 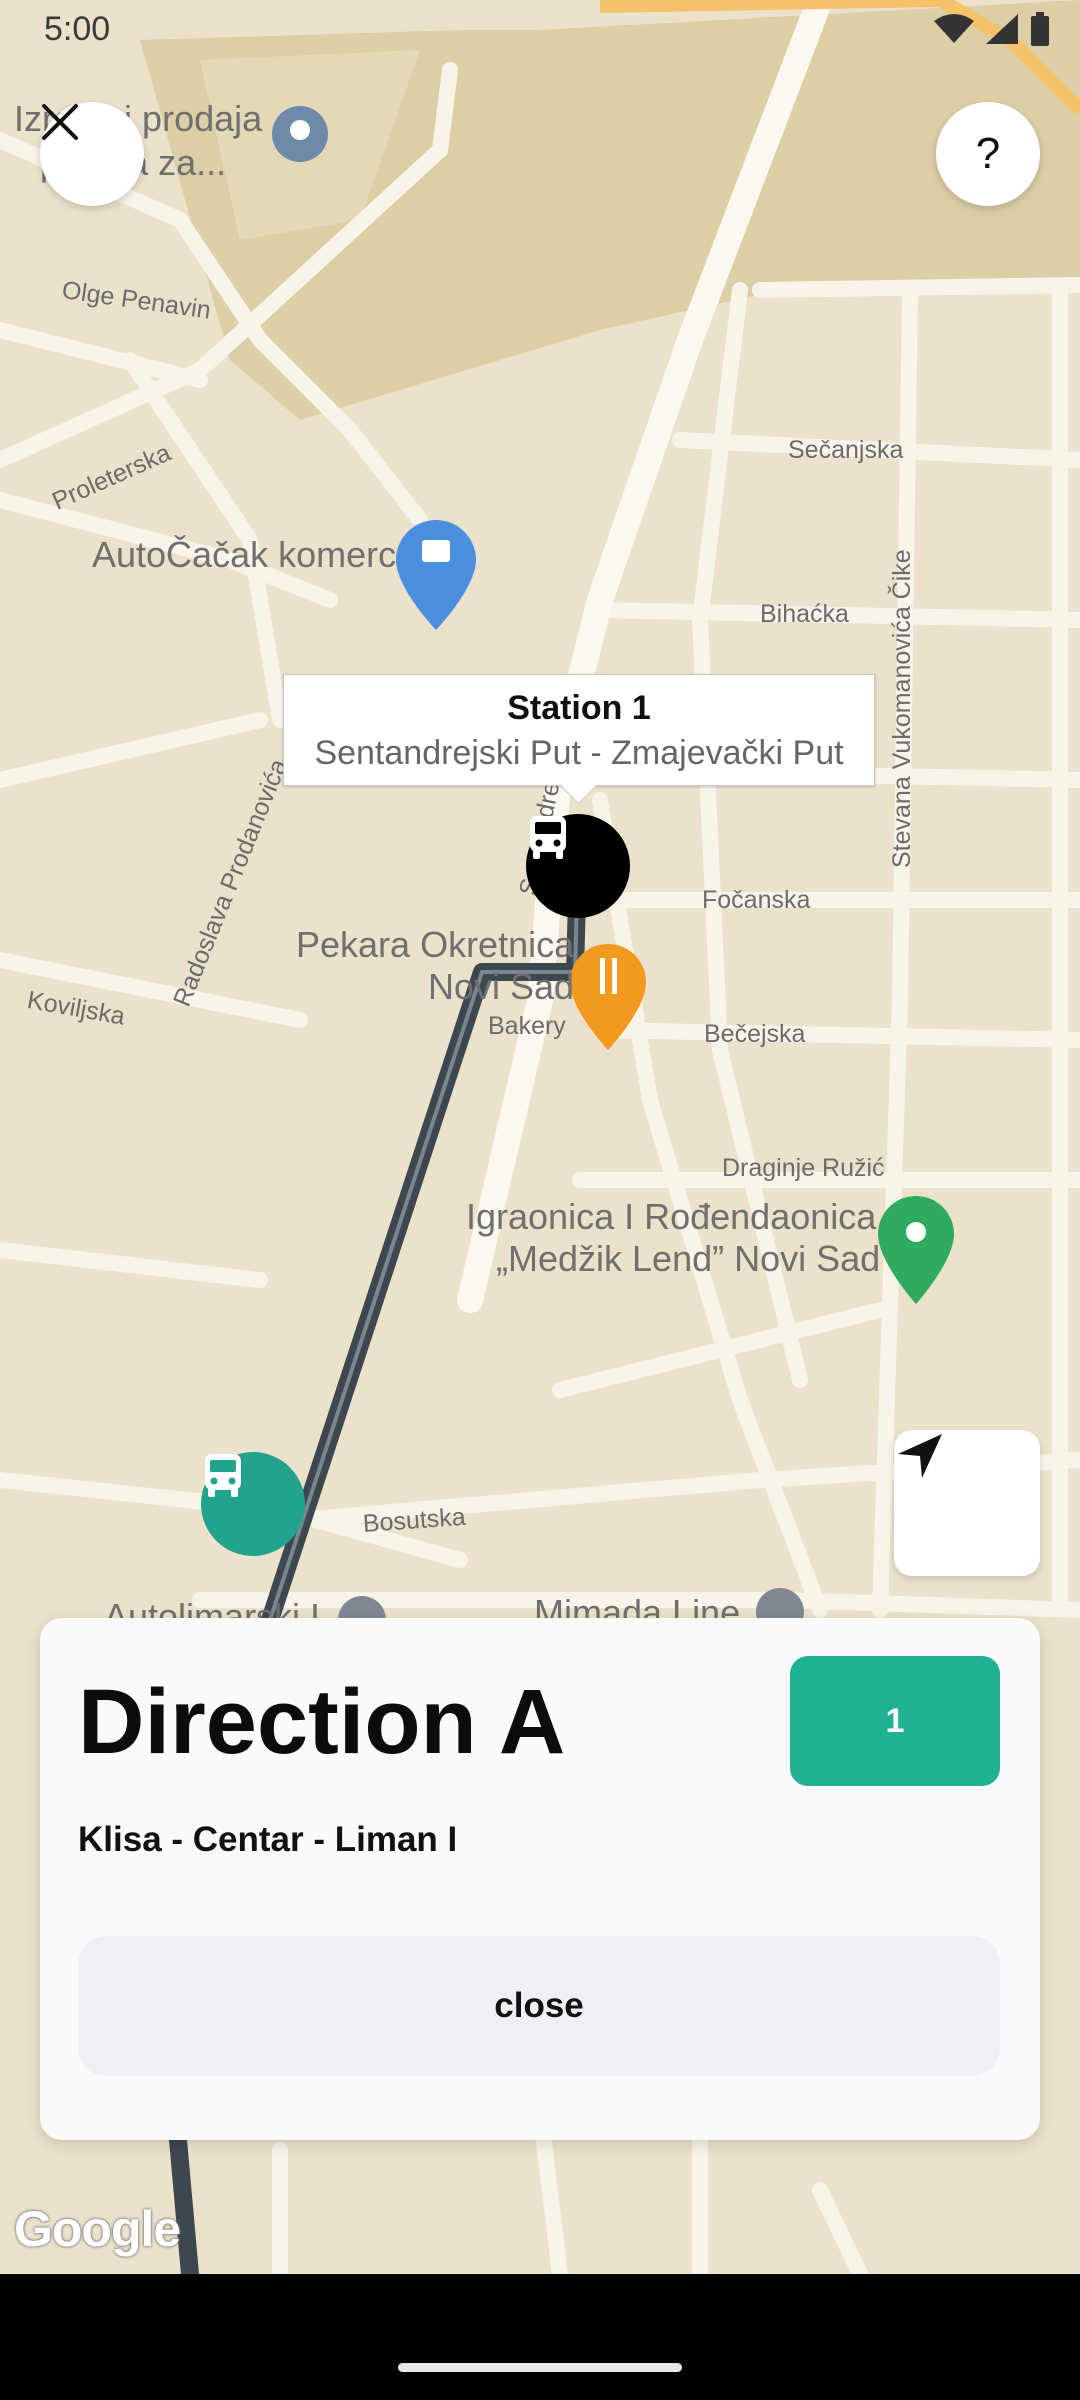 I want to click on map-label: Igraonica I Rođendaonica, so click(x=671, y=1216).